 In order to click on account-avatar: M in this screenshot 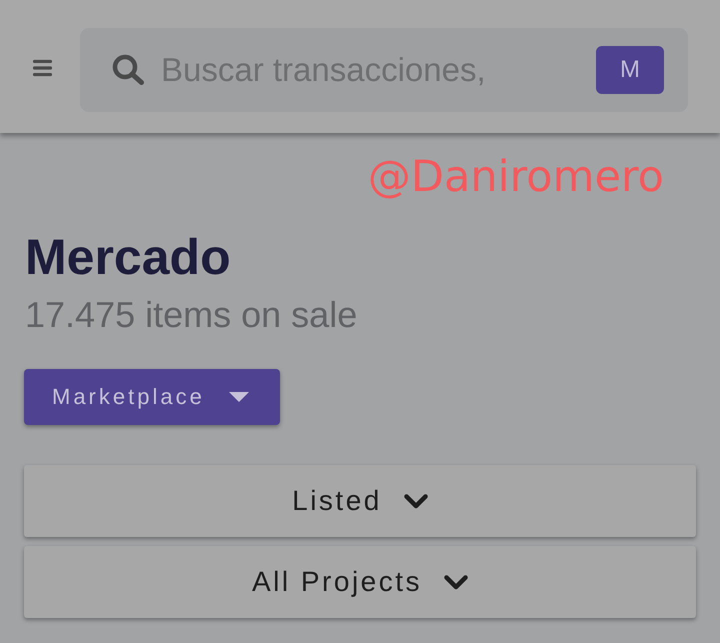, I will do `click(630, 70)`.